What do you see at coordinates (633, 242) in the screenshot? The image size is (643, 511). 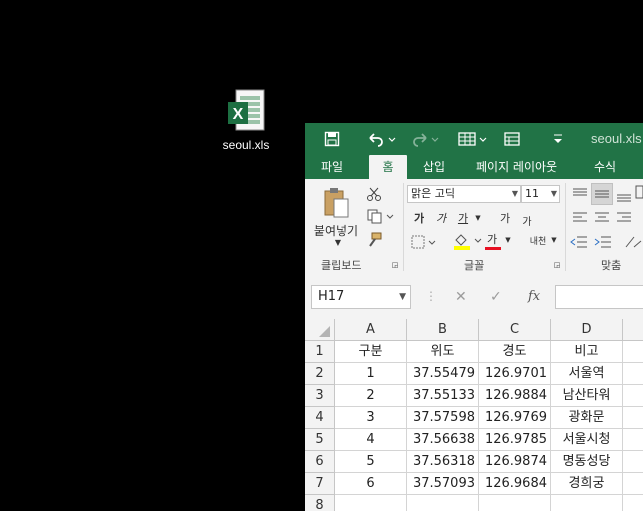 I see `text-direction-icon` at bounding box center [633, 242].